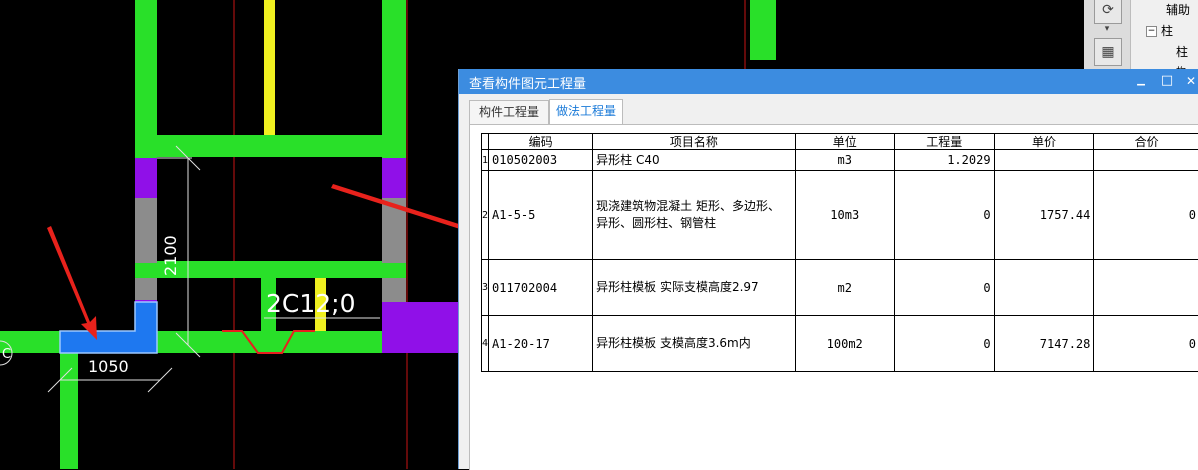 This screenshot has height=470, width=1198. I want to click on tree-item-column-group: −柱, so click(1159, 30).